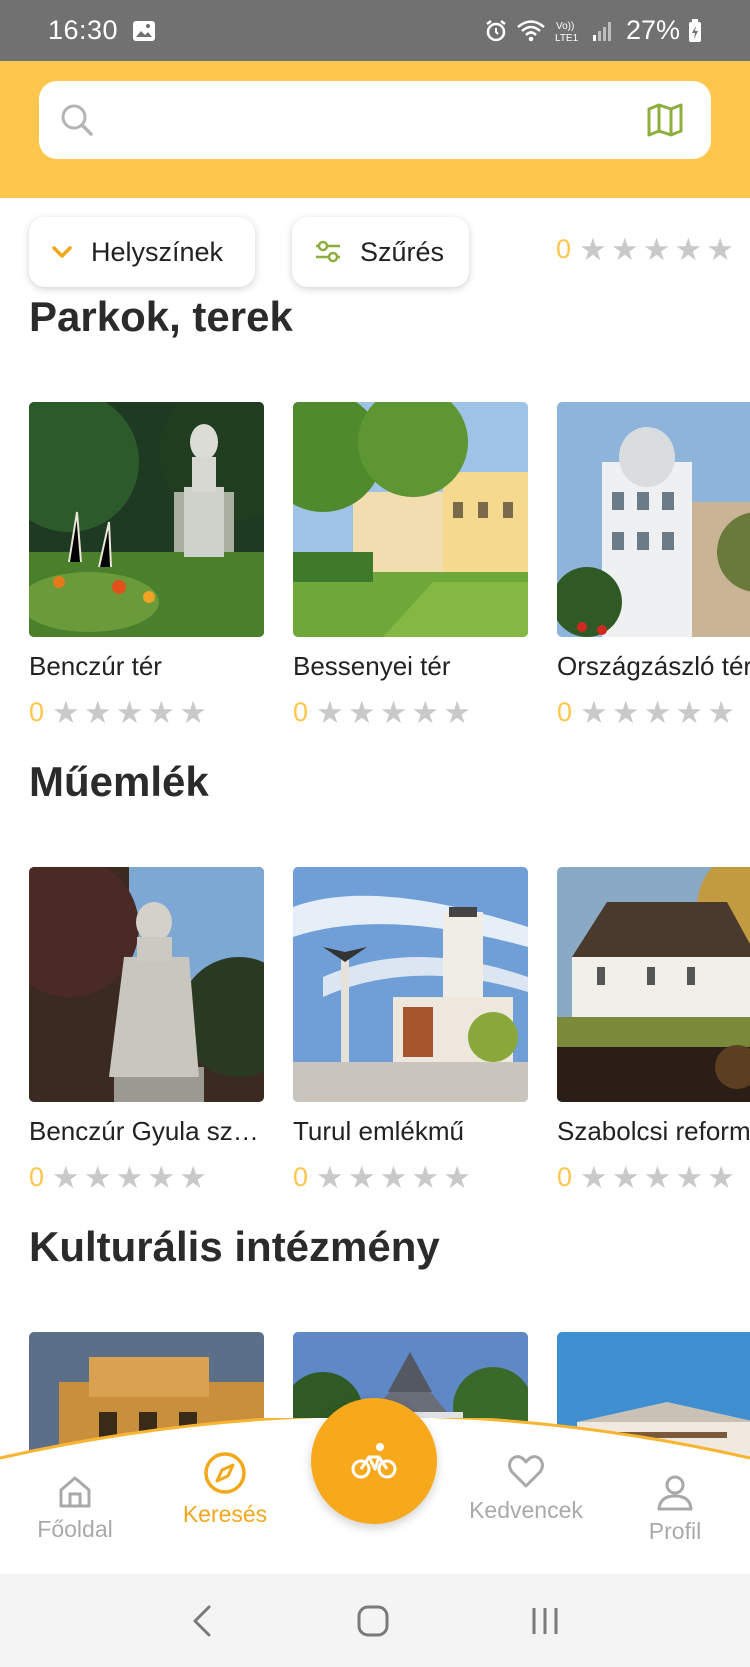 This screenshot has width=750, height=1667. What do you see at coordinates (545, 1621) in the screenshot?
I see `recents-icon` at bounding box center [545, 1621].